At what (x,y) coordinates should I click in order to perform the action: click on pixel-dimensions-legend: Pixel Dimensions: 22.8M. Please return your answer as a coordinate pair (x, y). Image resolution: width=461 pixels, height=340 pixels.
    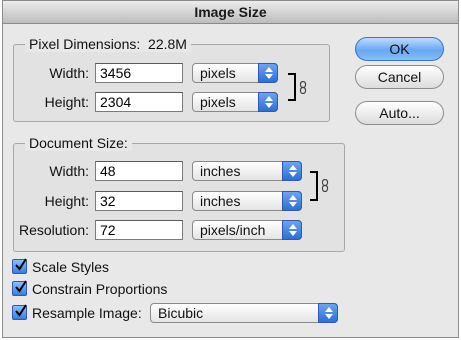
    Looking at the image, I should click on (108, 44).